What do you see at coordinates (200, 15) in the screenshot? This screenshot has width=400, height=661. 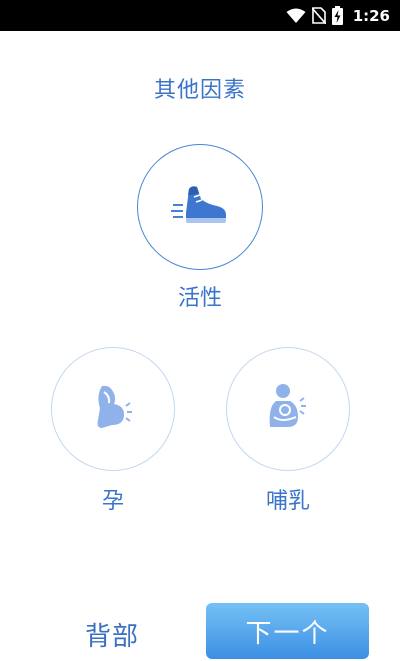 I see `status-bar: 1:26` at bounding box center [200, 15].